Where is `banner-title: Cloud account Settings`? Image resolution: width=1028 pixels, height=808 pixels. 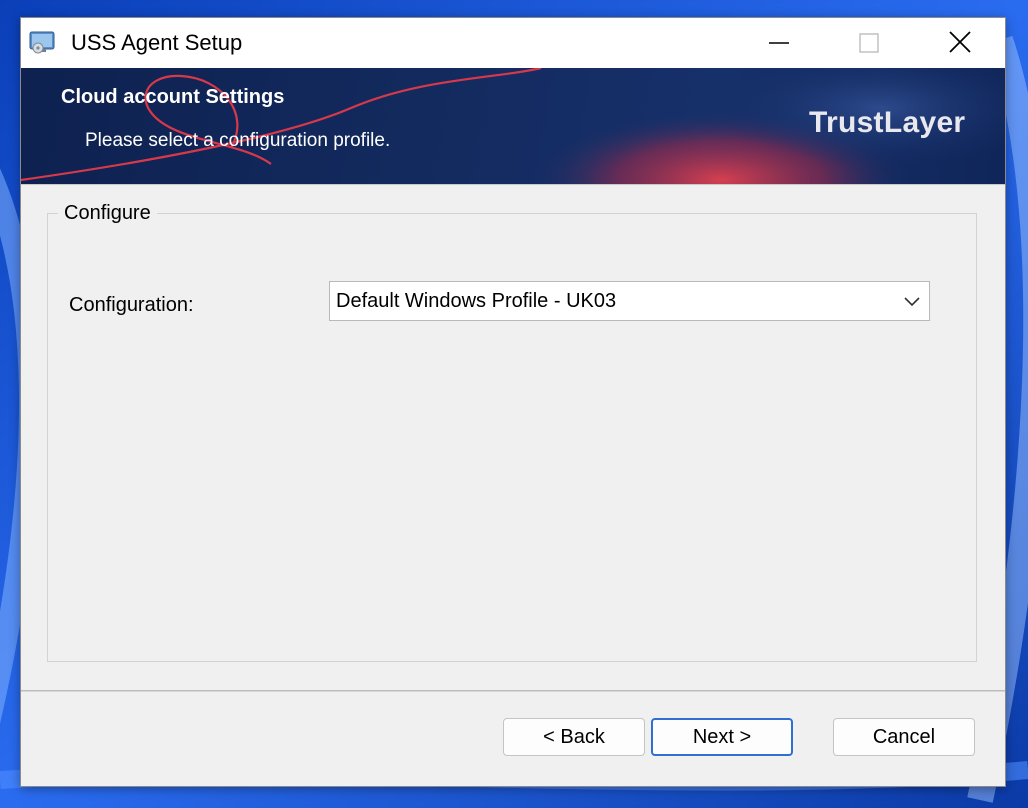
banner-title: Cloud account Settings is located at coordinates (173, 97).